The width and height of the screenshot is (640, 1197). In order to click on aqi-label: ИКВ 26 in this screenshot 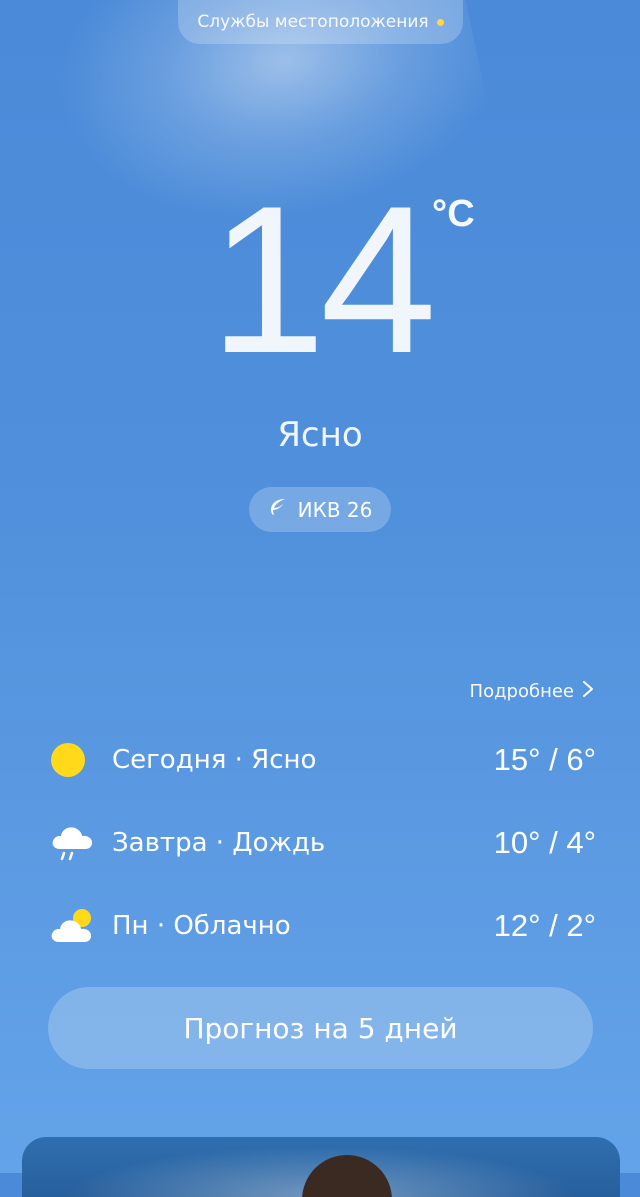, I will do `click(335, 509)`.